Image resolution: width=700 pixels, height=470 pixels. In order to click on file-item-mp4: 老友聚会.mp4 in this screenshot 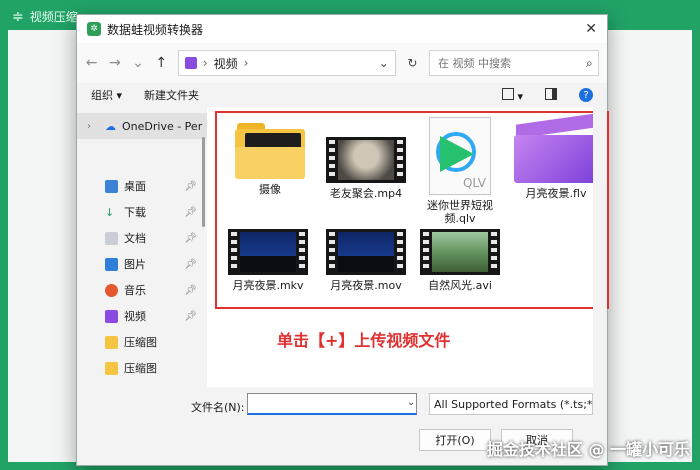, I will do `click(366, 168)`.